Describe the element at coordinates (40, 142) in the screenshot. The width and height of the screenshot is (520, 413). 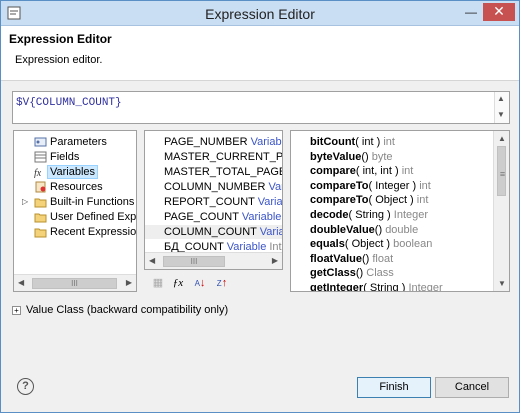
I see `parameters-icon` at that location.